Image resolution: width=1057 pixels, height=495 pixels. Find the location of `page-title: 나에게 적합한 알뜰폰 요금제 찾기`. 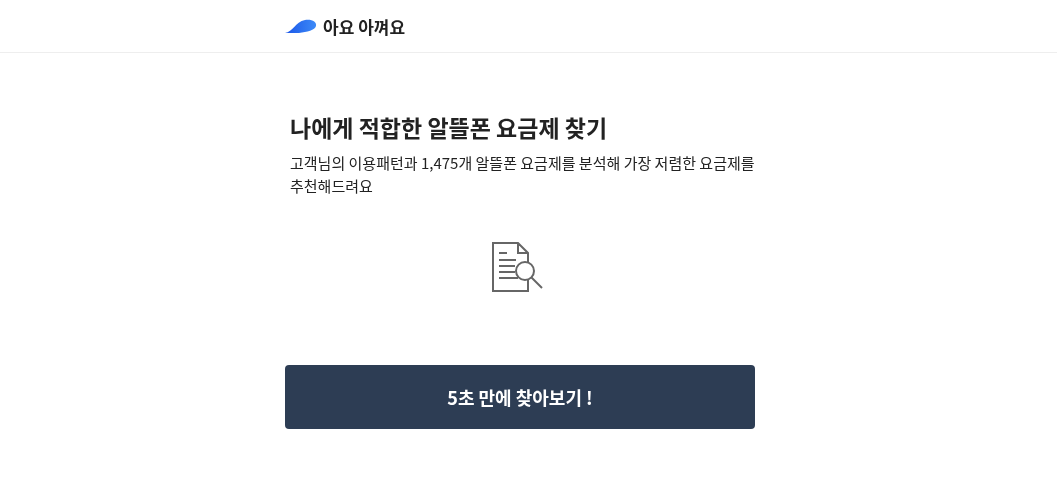

page-title: 나에게 적합한 알뜰폰 요금제 찾기 is located at coordinates (449, 127).